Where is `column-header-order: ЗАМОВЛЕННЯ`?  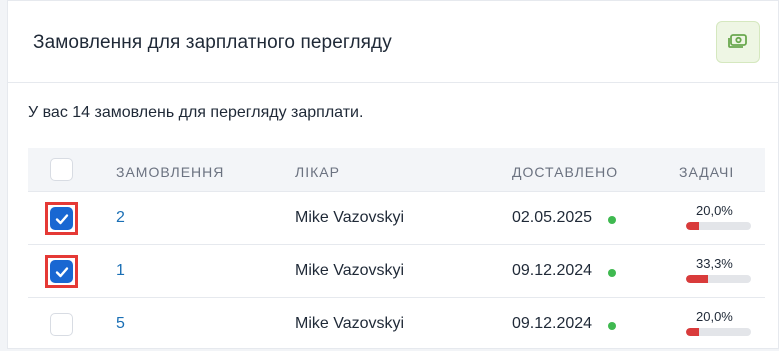
column-header-order: ЗАМОВЛЕННЯ is located at coordinates (170, 172).